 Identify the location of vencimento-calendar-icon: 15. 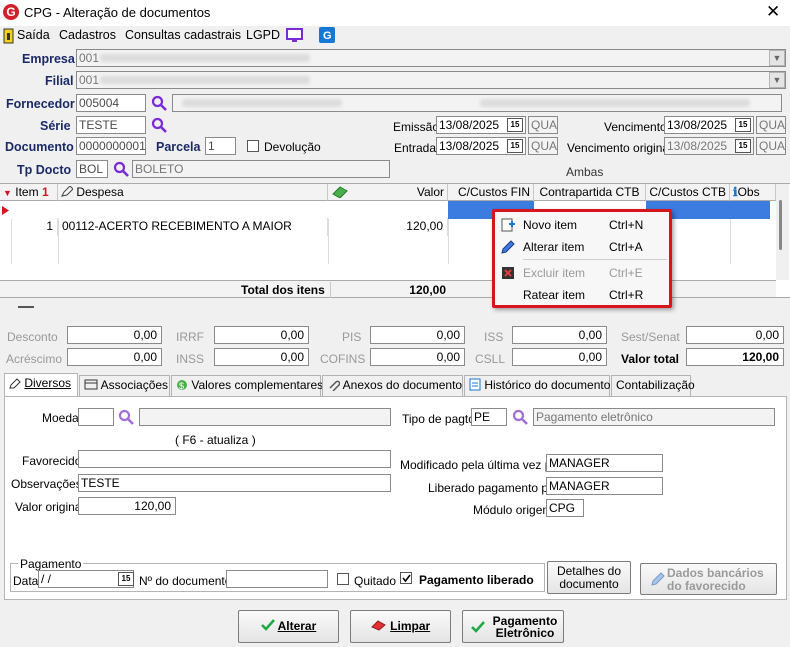
(743, 125).